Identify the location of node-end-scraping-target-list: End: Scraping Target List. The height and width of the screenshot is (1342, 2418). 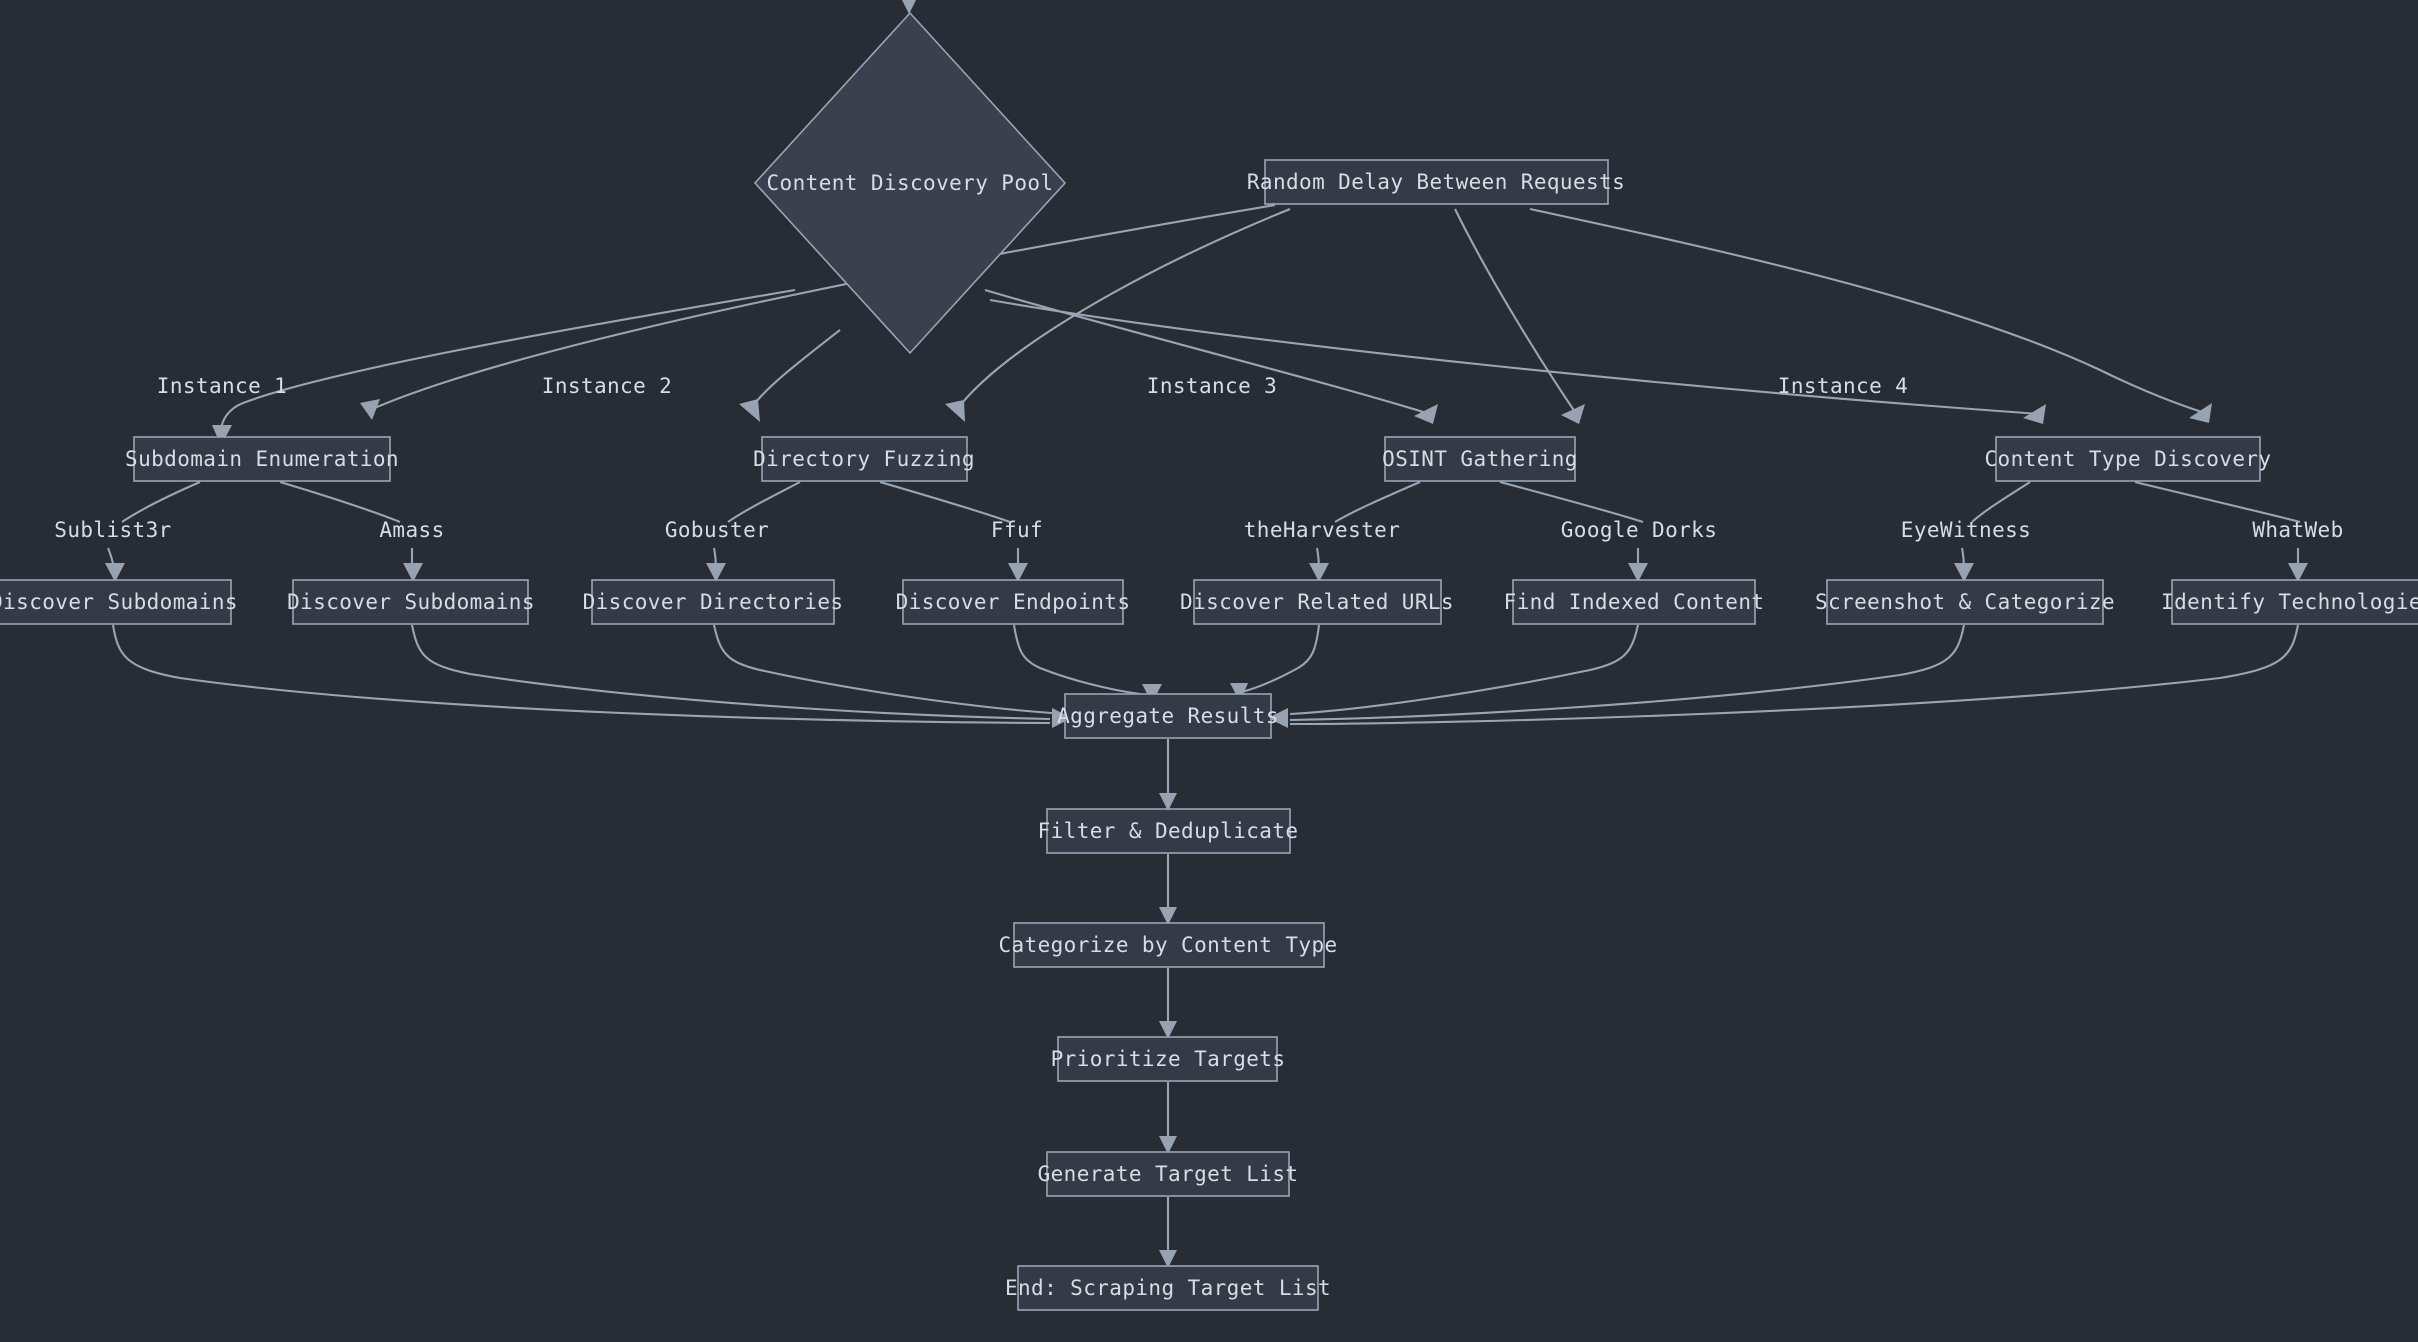
(1168, 1288).